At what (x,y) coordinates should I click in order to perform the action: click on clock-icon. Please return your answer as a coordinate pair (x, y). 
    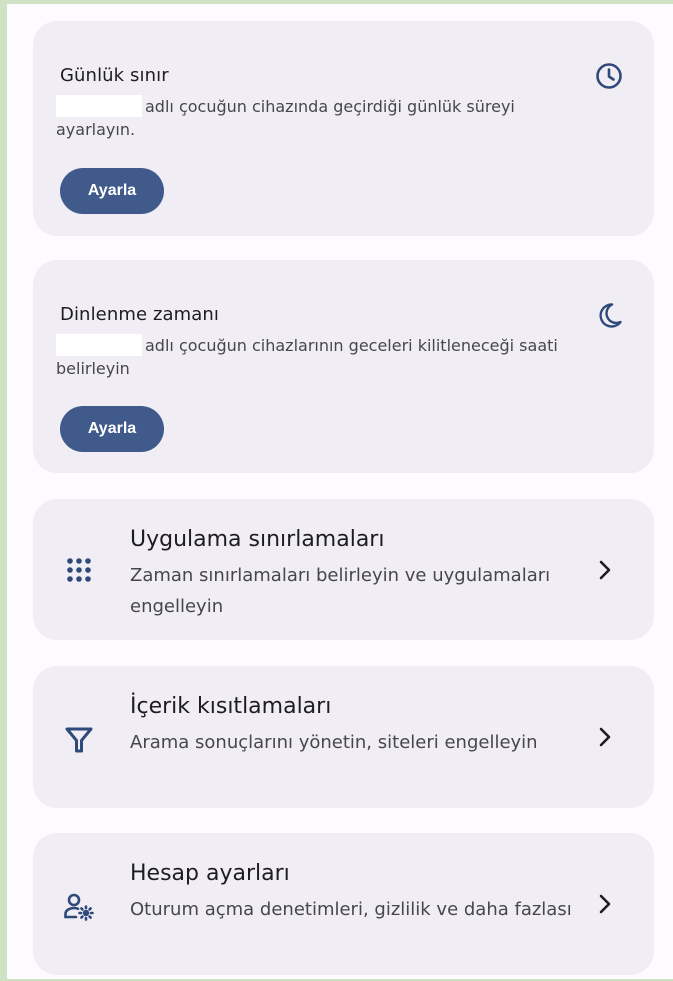
    Looking at the image, I should click on (609, 76).